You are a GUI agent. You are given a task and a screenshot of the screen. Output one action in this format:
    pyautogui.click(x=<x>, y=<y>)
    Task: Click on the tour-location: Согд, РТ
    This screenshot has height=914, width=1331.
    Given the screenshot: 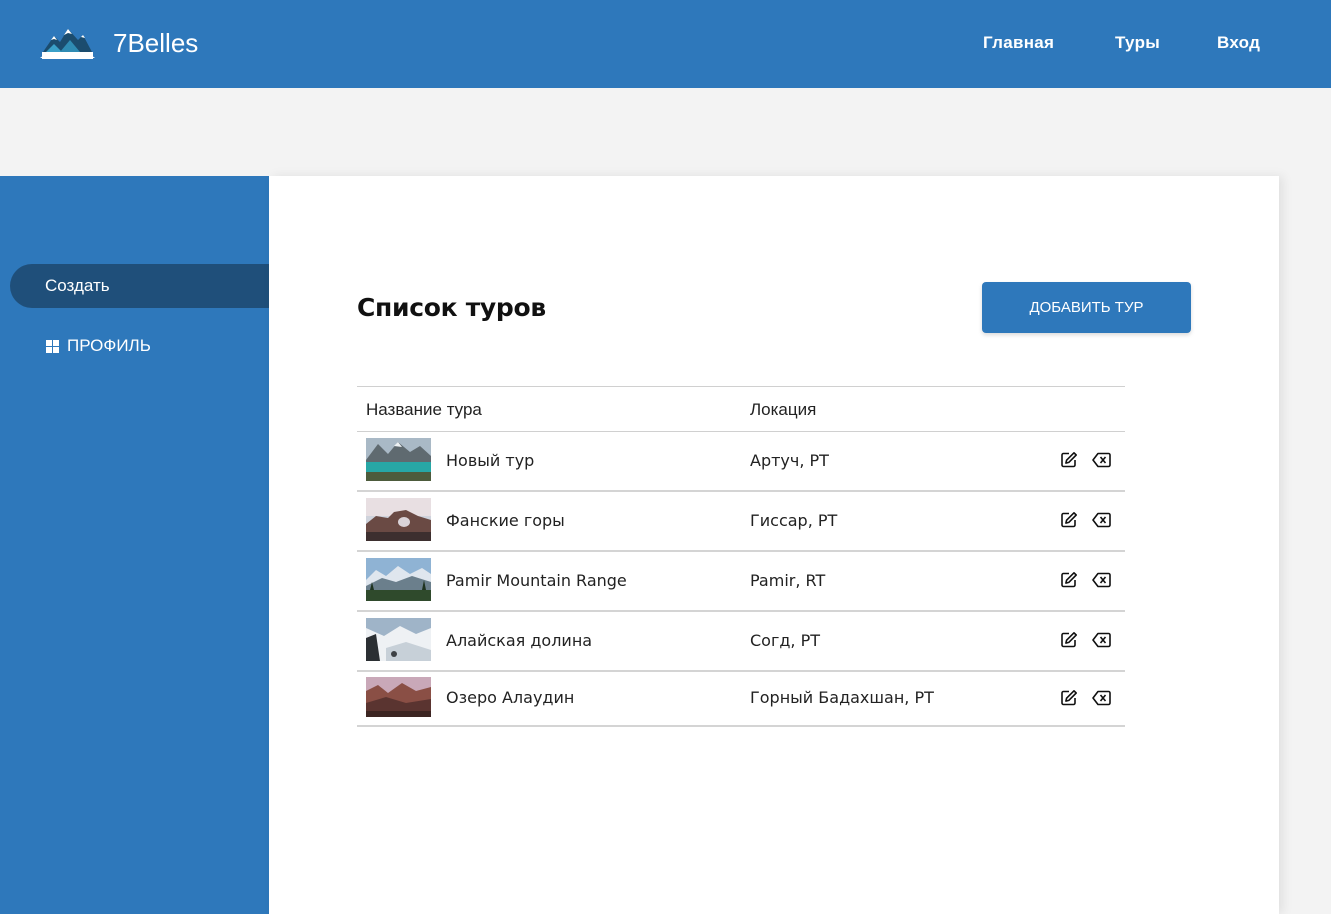 What is the action you would take?
    pyautogui.click(x=785, y=640)
    